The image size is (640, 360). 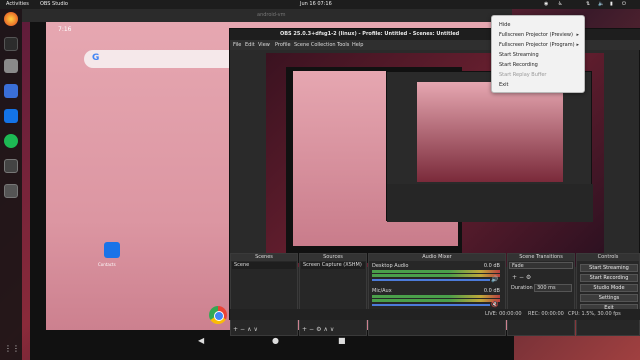 I want to click on sources-toolbar: +−⚙∧∨, so click(x=319, y=329).